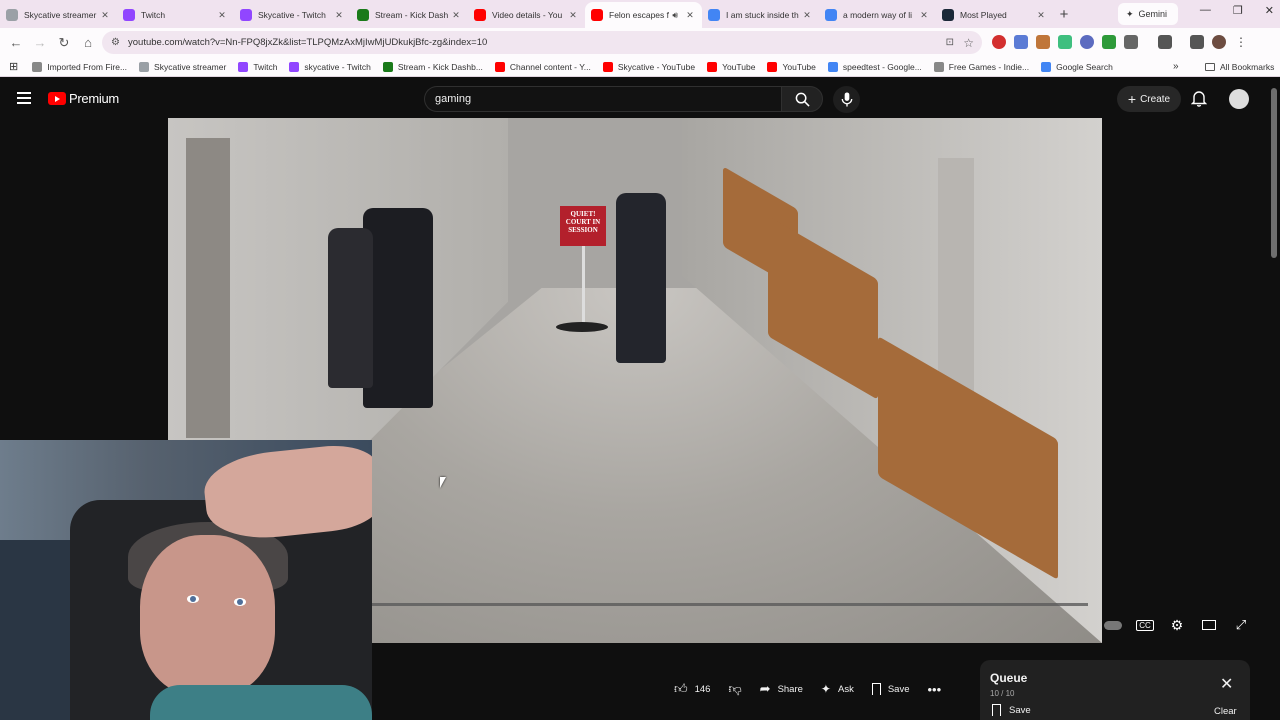  What do you see at coordinates (968, 43) in the screenshot?
I see `bookmark-star-icon: ☆` at bounding box center [968, 43].